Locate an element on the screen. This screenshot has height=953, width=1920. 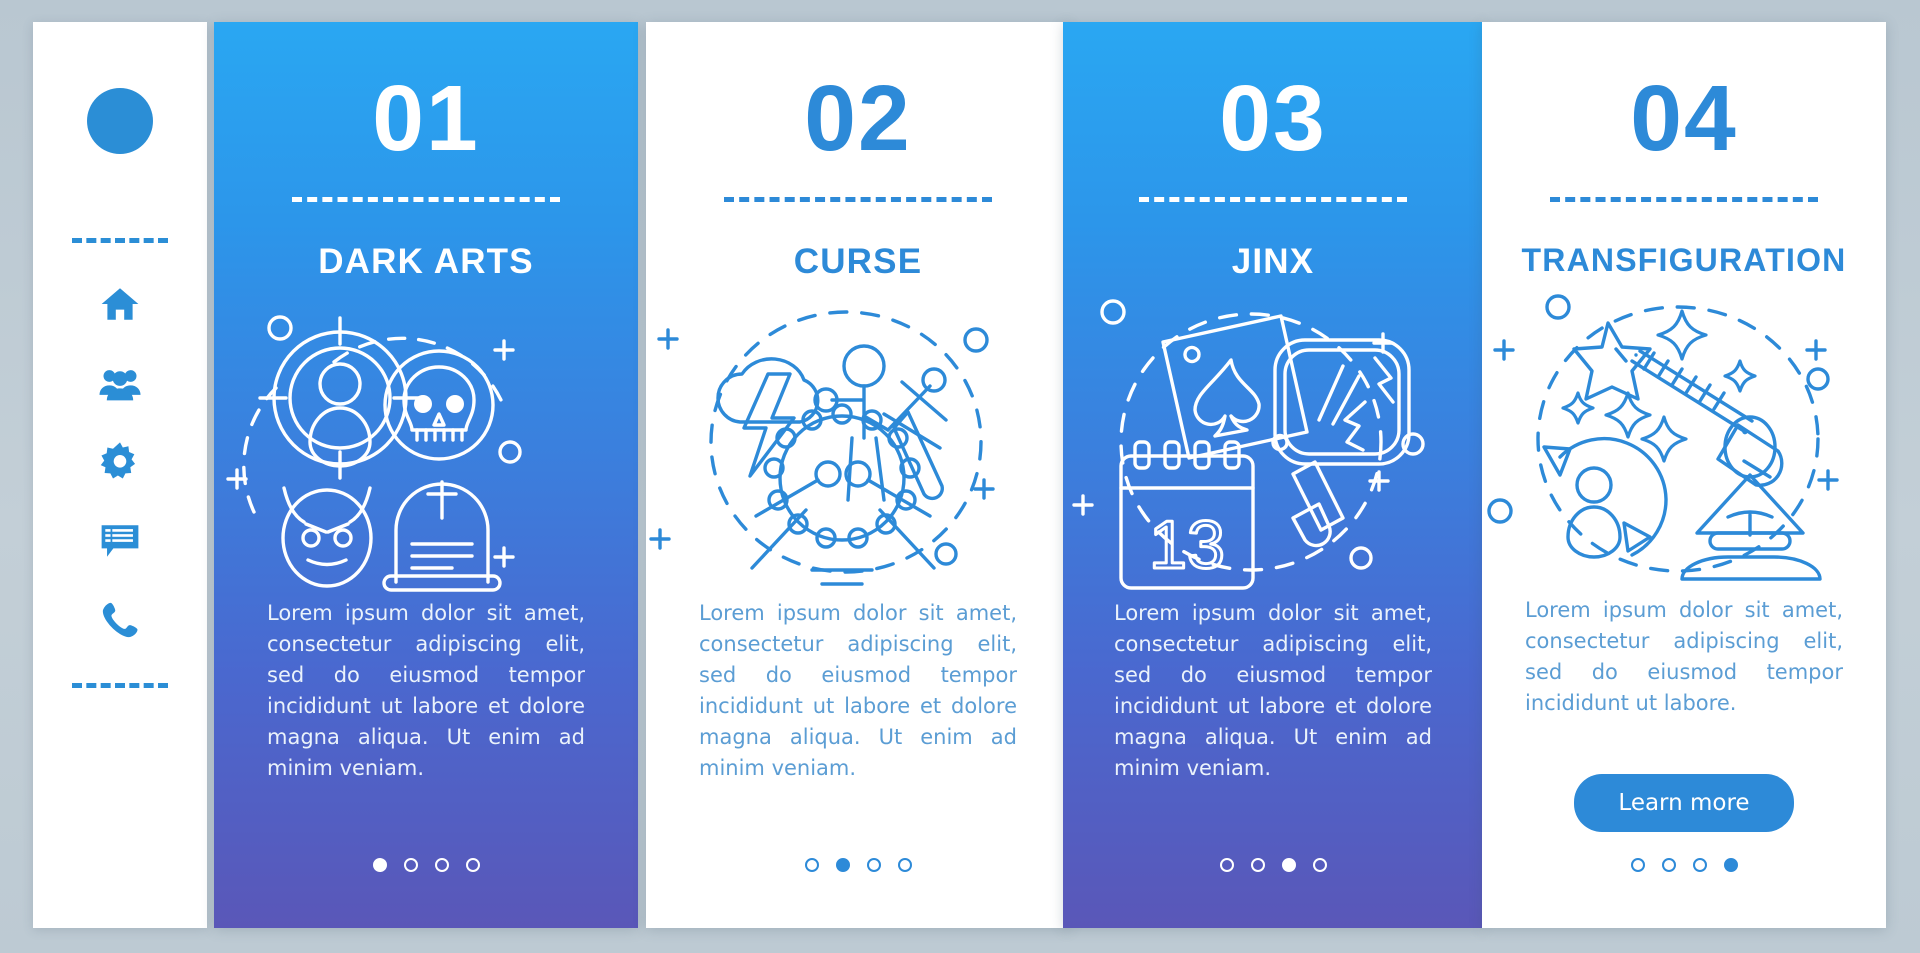
chat-icon is located at coordinates (120, 541).